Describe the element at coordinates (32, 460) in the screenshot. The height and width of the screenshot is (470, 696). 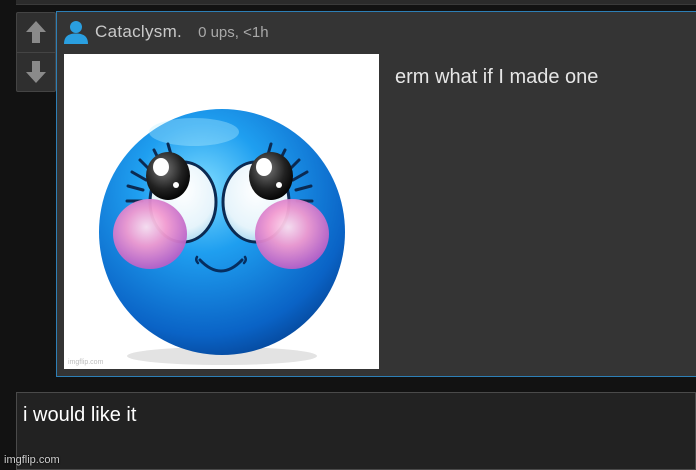
I see `site-watermark: imgflip.com` at that location.